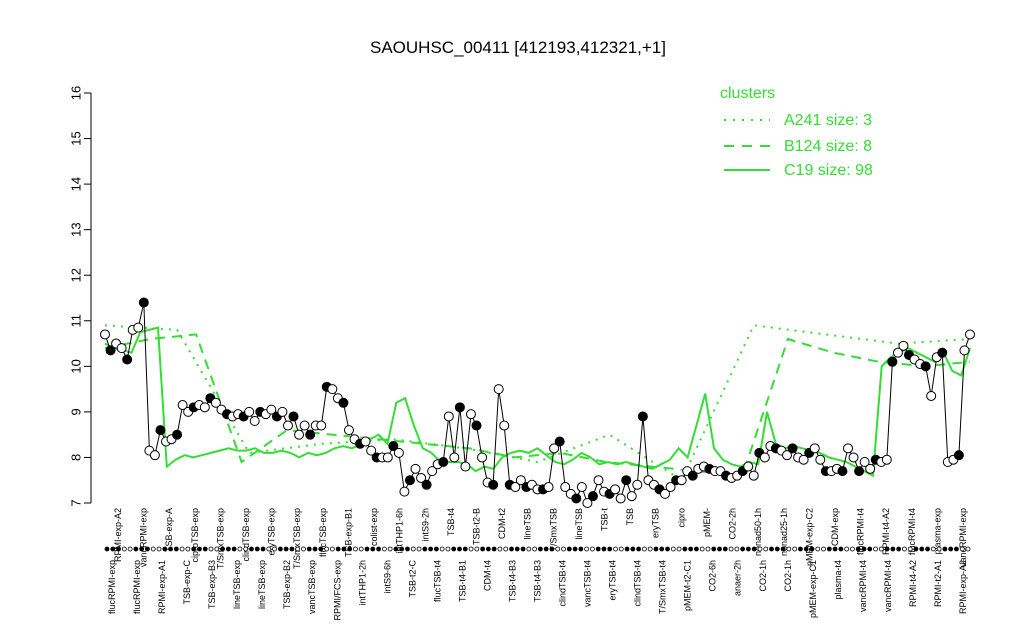 This screenshot has height=640, width=1024. I want to click on bottom-condition-label: flucTSB-t4, so click(437, 581).